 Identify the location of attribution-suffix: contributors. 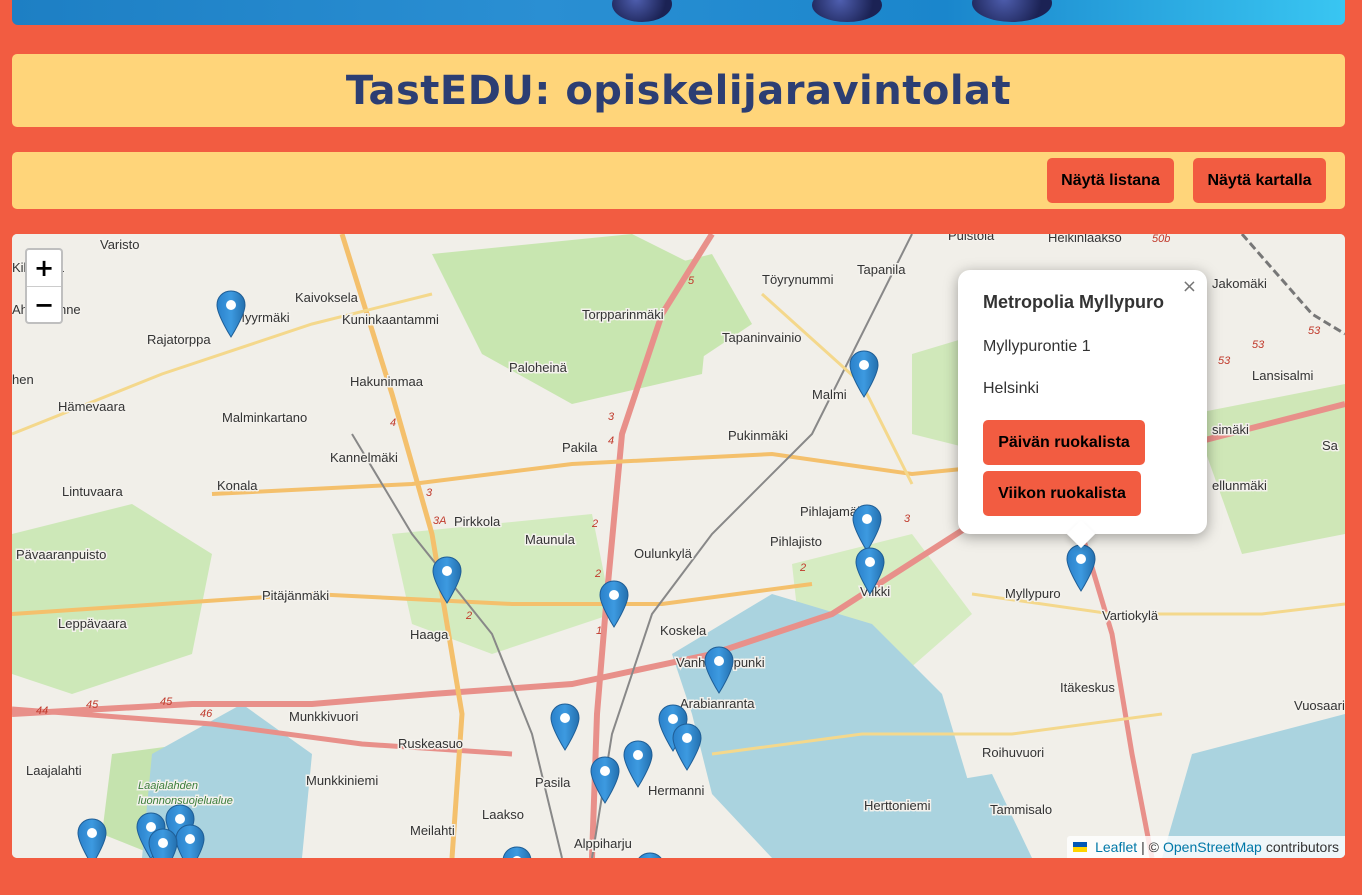
(1302, 847).